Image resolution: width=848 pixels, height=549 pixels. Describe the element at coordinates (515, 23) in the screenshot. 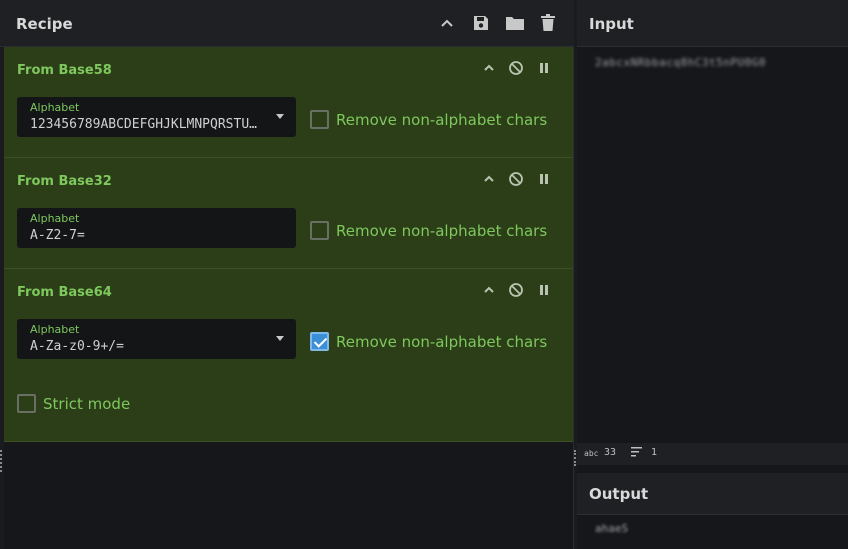

I see `folder-icon` at that location.